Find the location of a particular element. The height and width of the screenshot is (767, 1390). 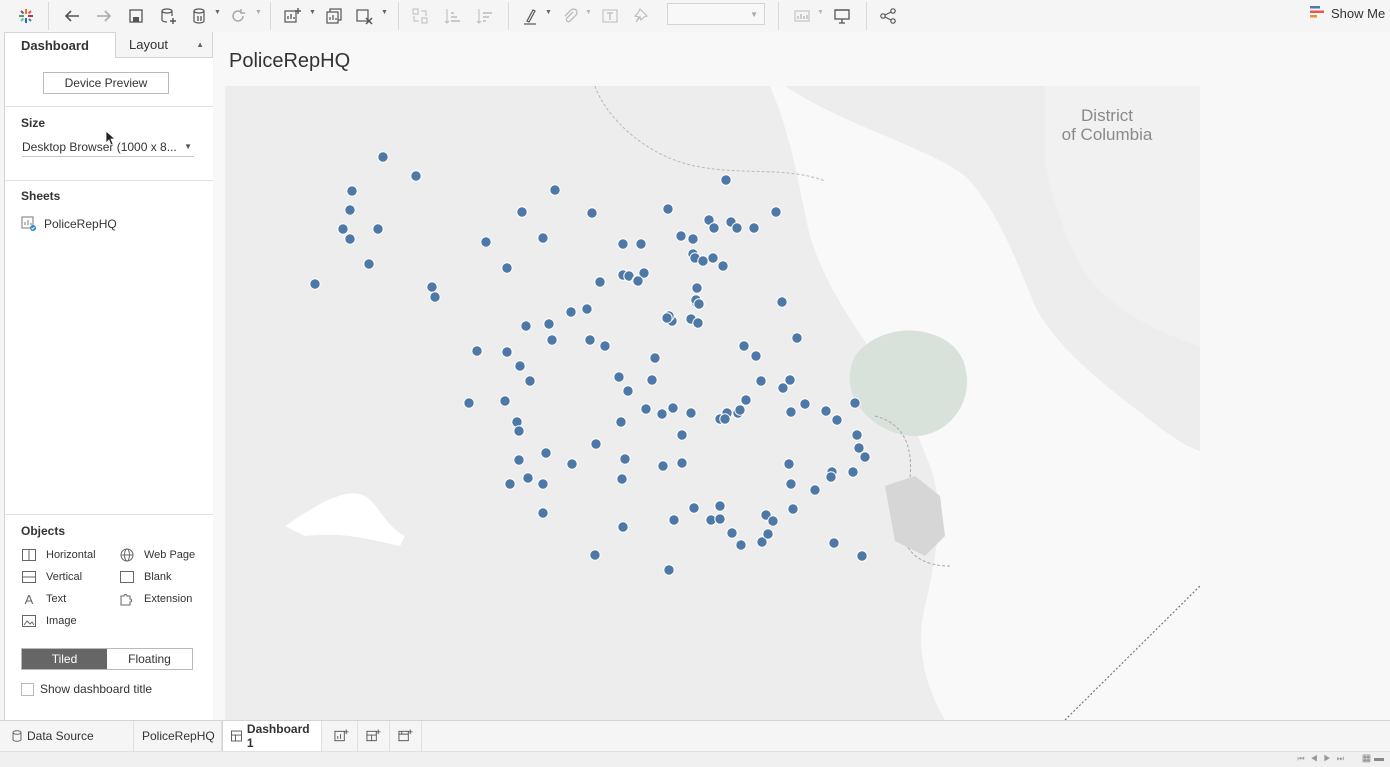

object-horizontal: Horizontal is located at coordinates (59, 555).